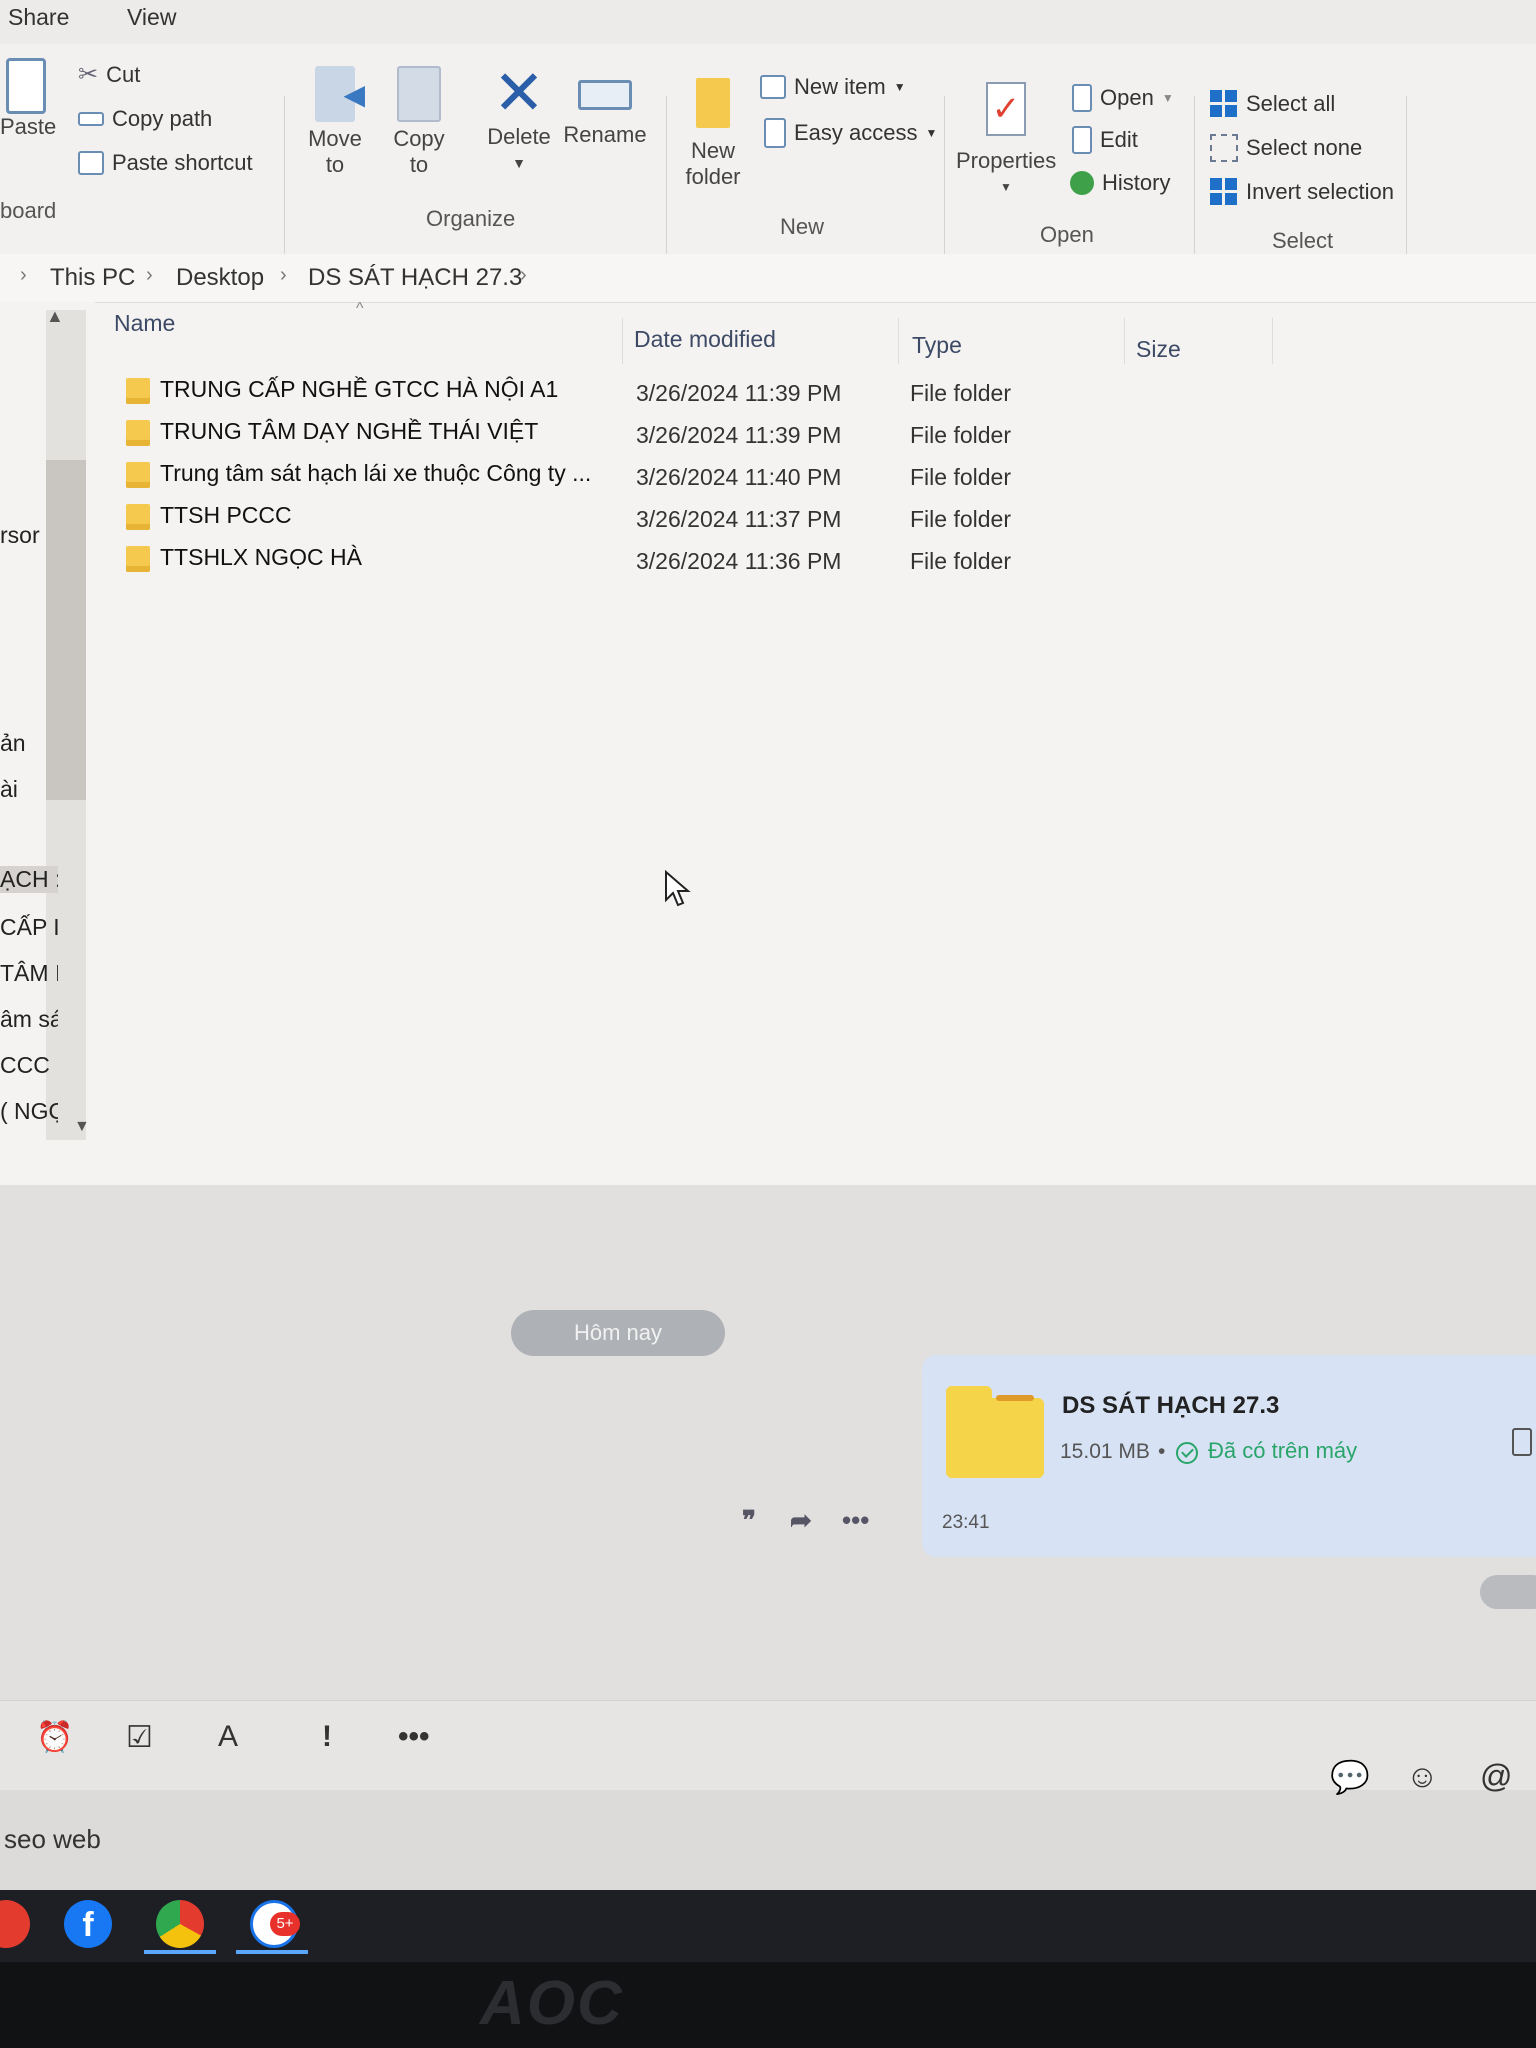  What do you see at coordinates (1302, 192) in the screenshot?
I see `invert-selection-button: Invert selection` at bounding box center [1302, 192].